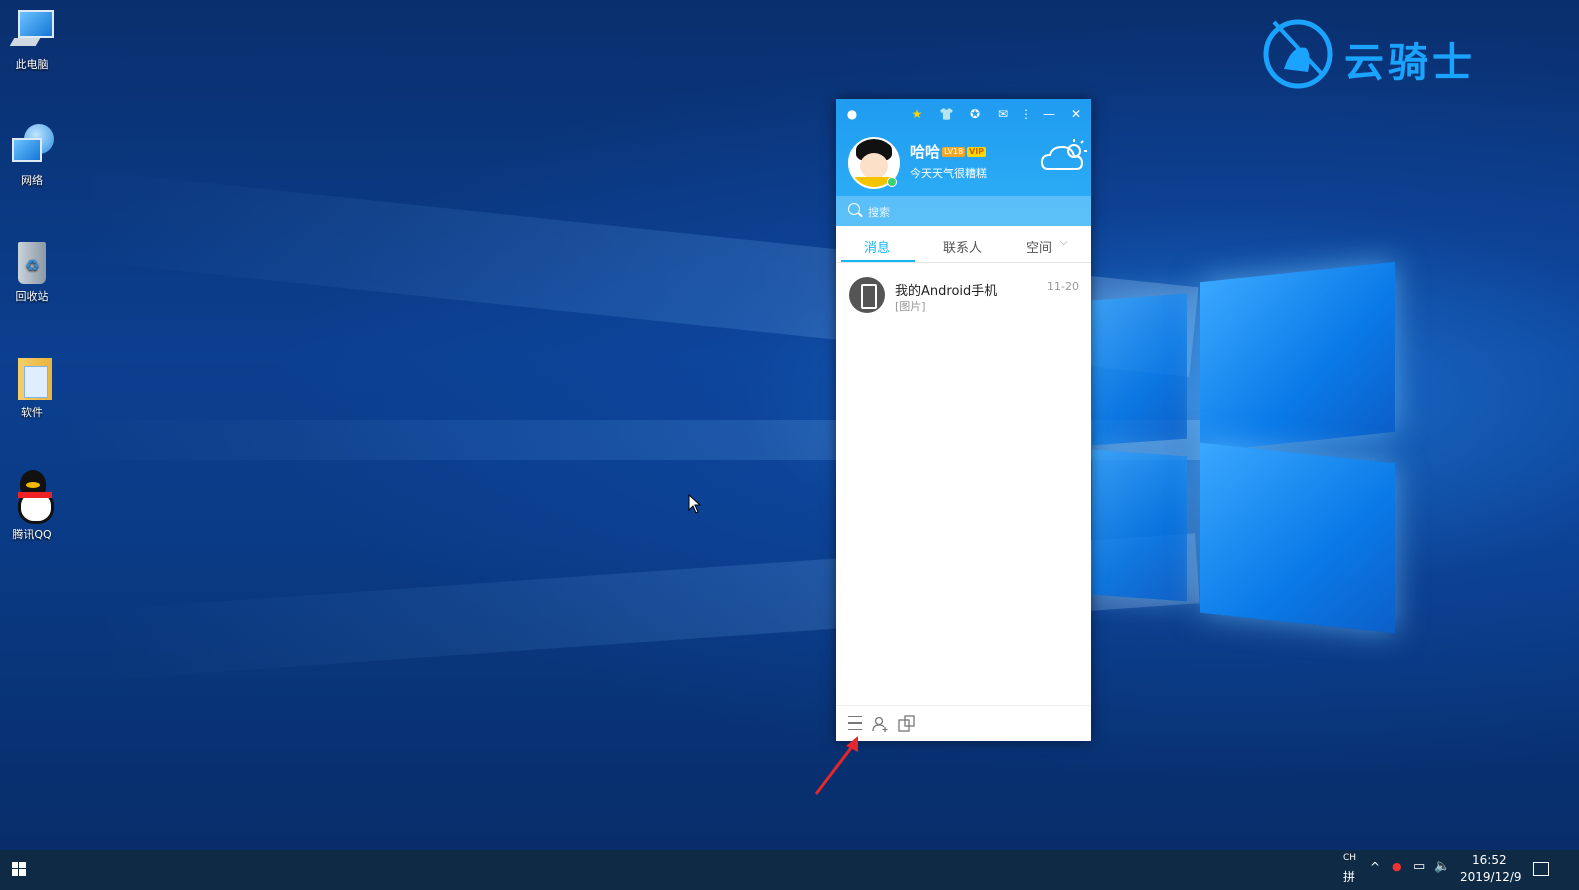 This screenshot has height=890, width=1579. I want to click on tab-qzone: 空间, so click(1039, 246).